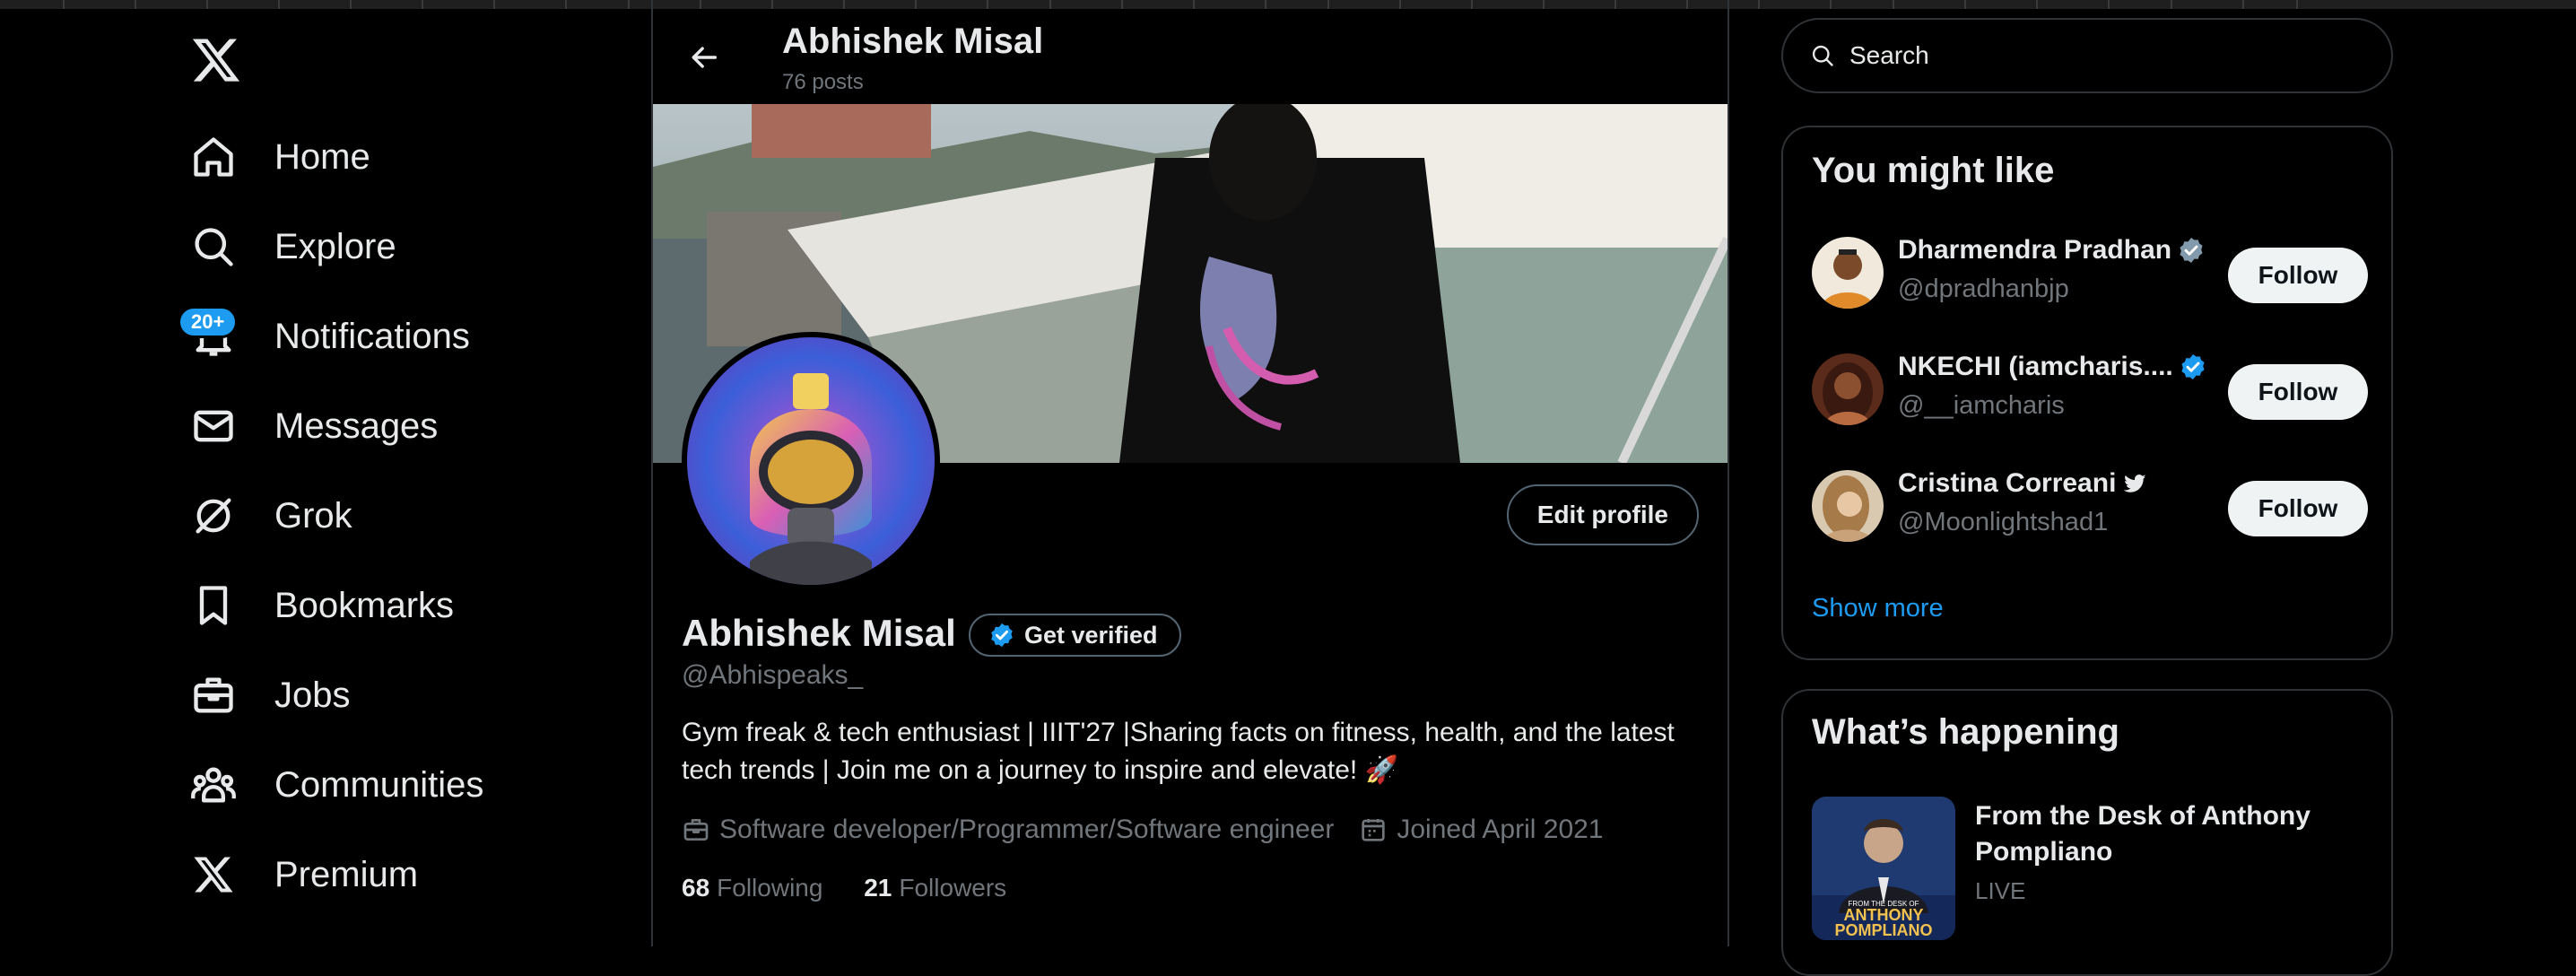  Describe the element at coordinates (2101, 55) in the screenshot. I see `search-input` at that location.